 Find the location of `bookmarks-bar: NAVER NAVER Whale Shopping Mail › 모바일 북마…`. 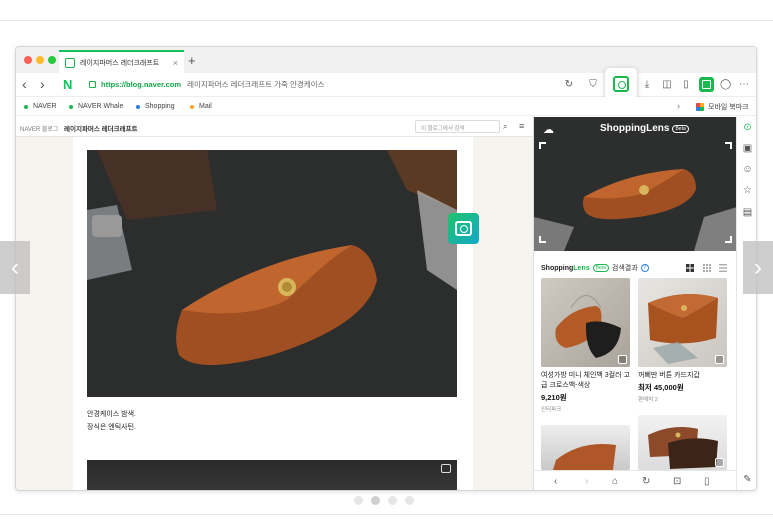

bookmarks-bar: NAVER NAVER Whale Shopping Mail › 모바일 북마… is located at coordinates (386, 106).